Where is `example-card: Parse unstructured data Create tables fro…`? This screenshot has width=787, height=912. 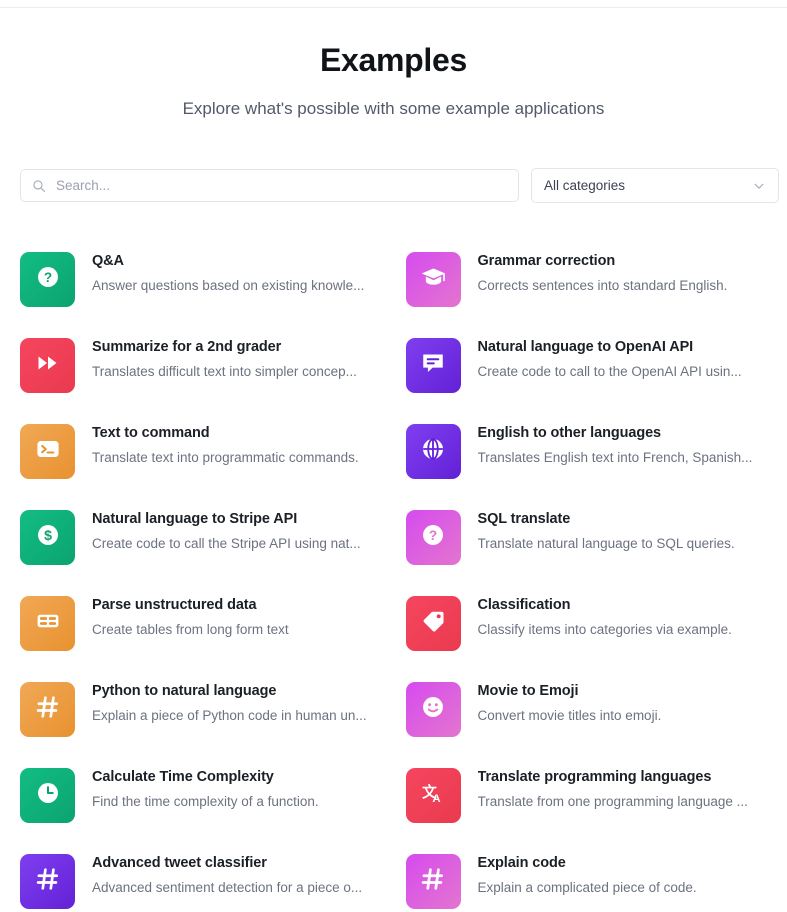
example-card: Parse unstructured data Create tables fro… is located at coordinates (201, 627).